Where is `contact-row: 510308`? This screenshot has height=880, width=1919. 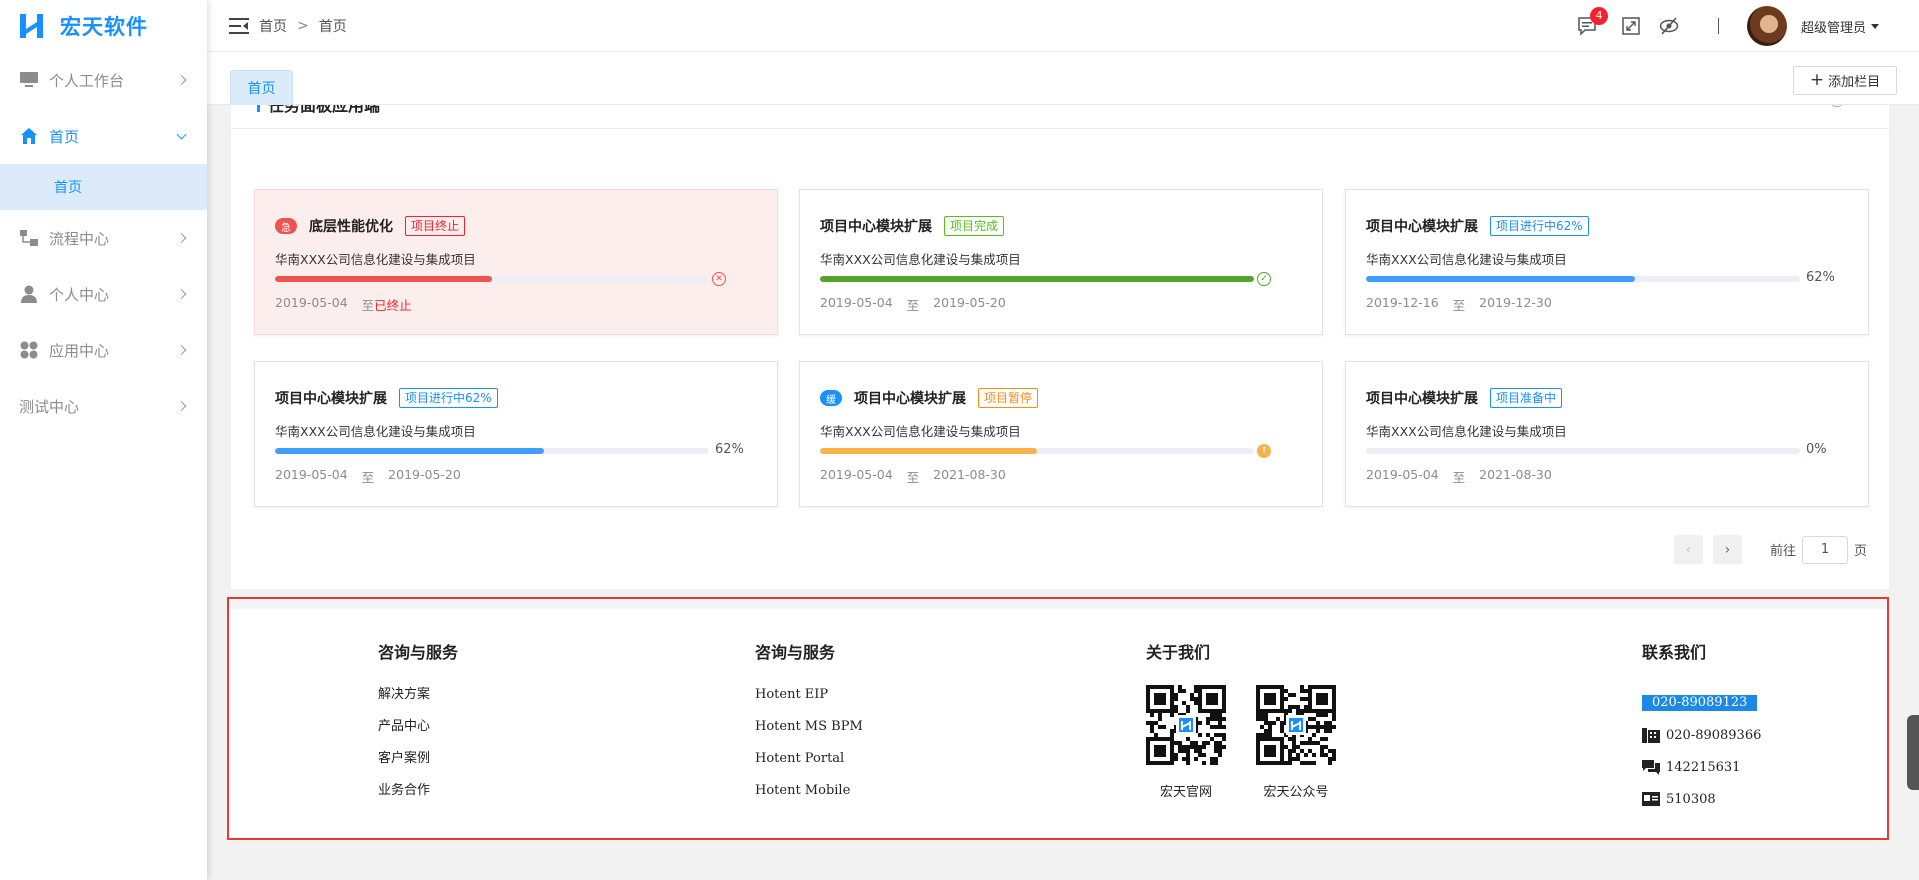
contact-row: 510308 is located at coordinates (1701, 799).